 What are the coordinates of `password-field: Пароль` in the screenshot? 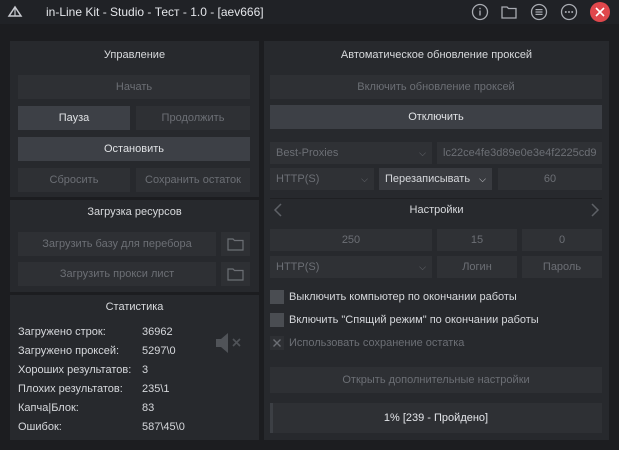 It's located at (562, 267).